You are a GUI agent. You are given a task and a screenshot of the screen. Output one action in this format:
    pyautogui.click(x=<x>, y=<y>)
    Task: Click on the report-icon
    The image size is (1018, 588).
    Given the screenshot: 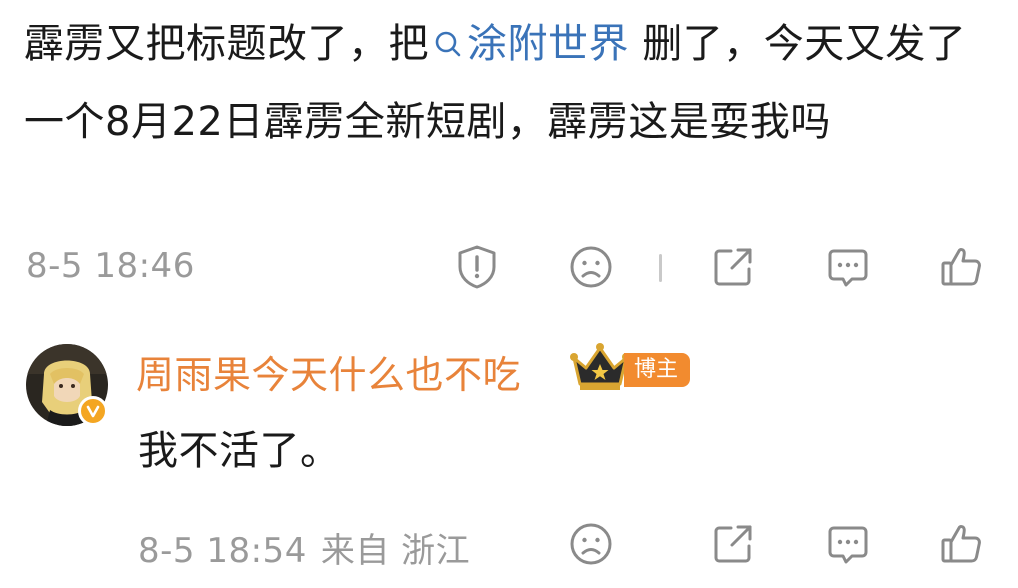 What is the action you would take?
    pyautogui.click(x=477, y=267)
    